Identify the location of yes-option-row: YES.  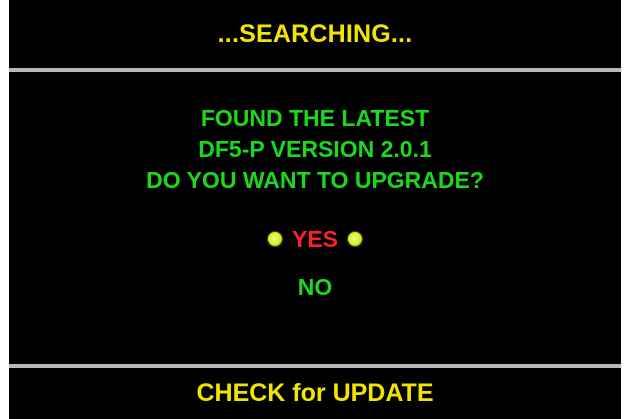
(315, 239).